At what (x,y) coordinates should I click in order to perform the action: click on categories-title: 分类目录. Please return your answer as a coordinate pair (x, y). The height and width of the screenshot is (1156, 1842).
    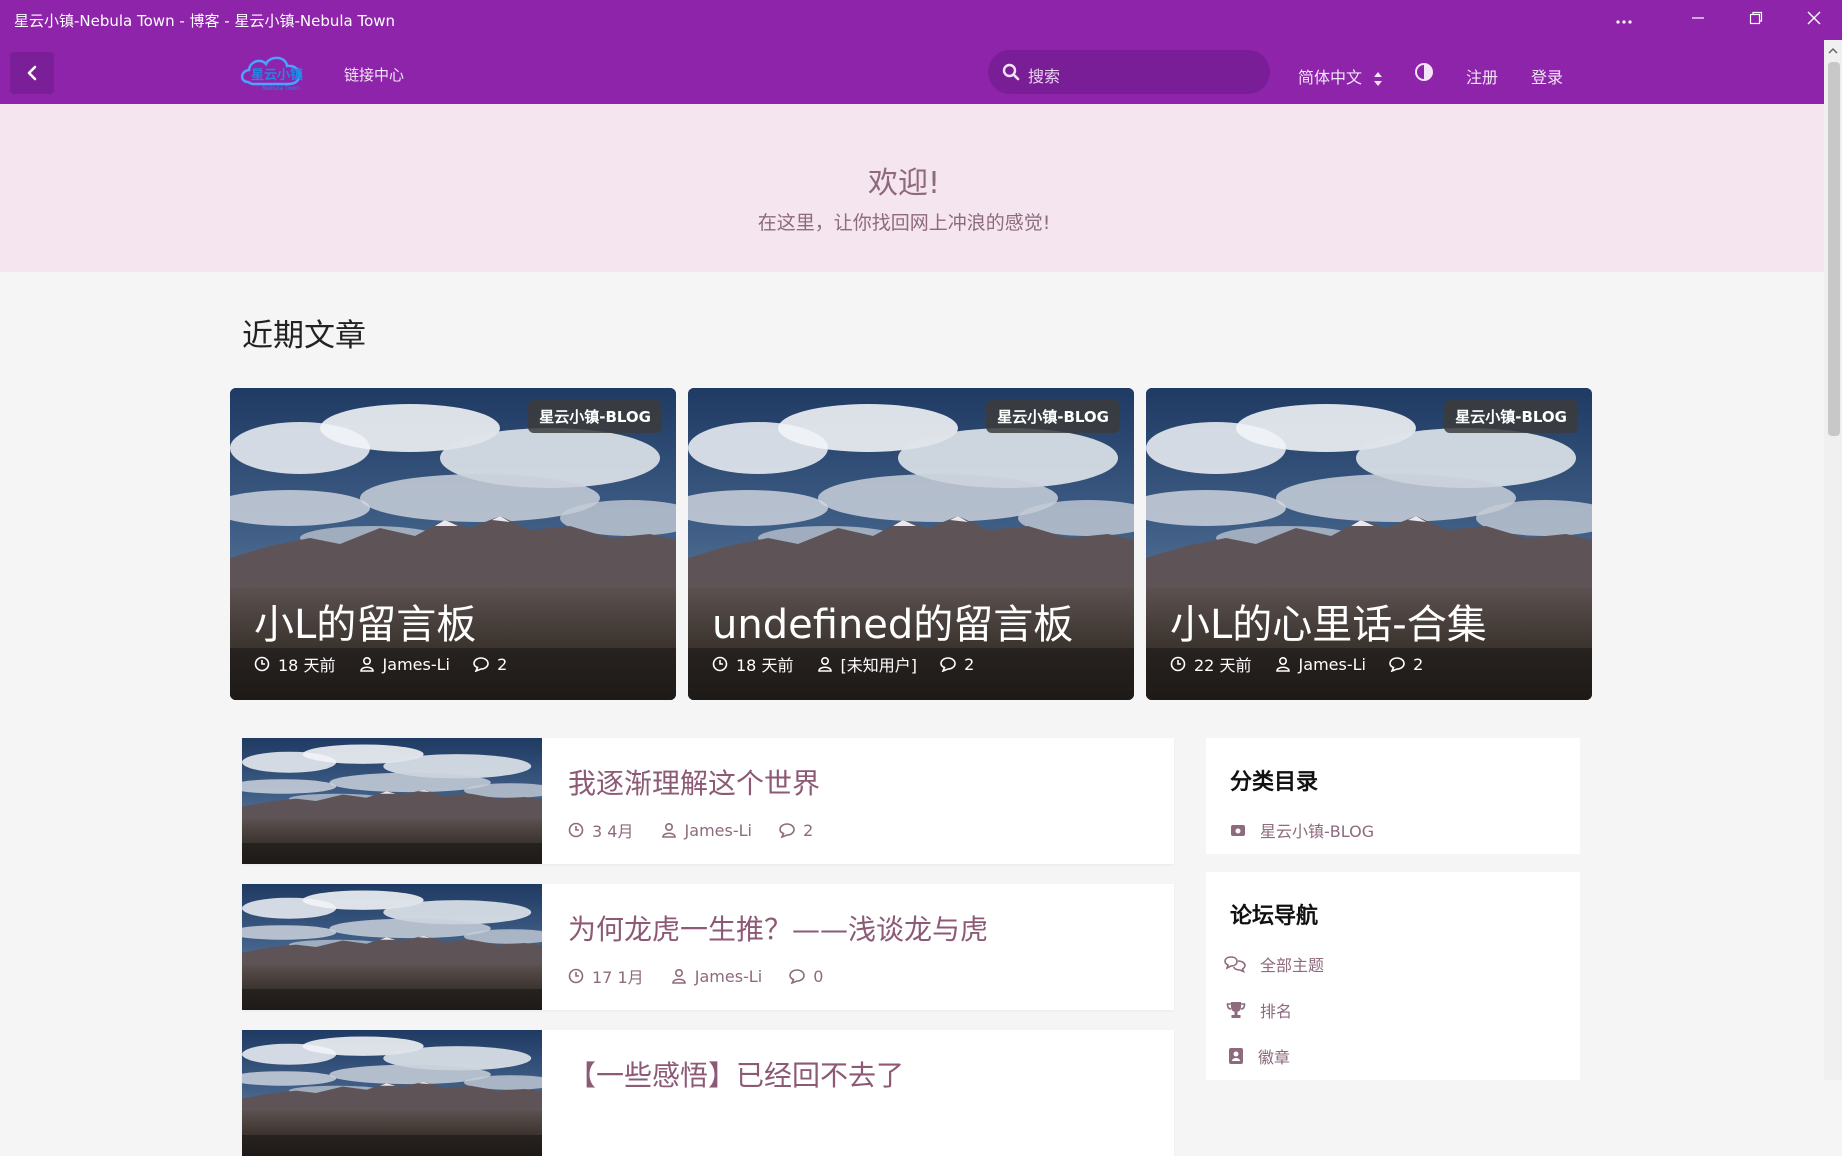
    Looking at the image, I should click on (1274, 782).